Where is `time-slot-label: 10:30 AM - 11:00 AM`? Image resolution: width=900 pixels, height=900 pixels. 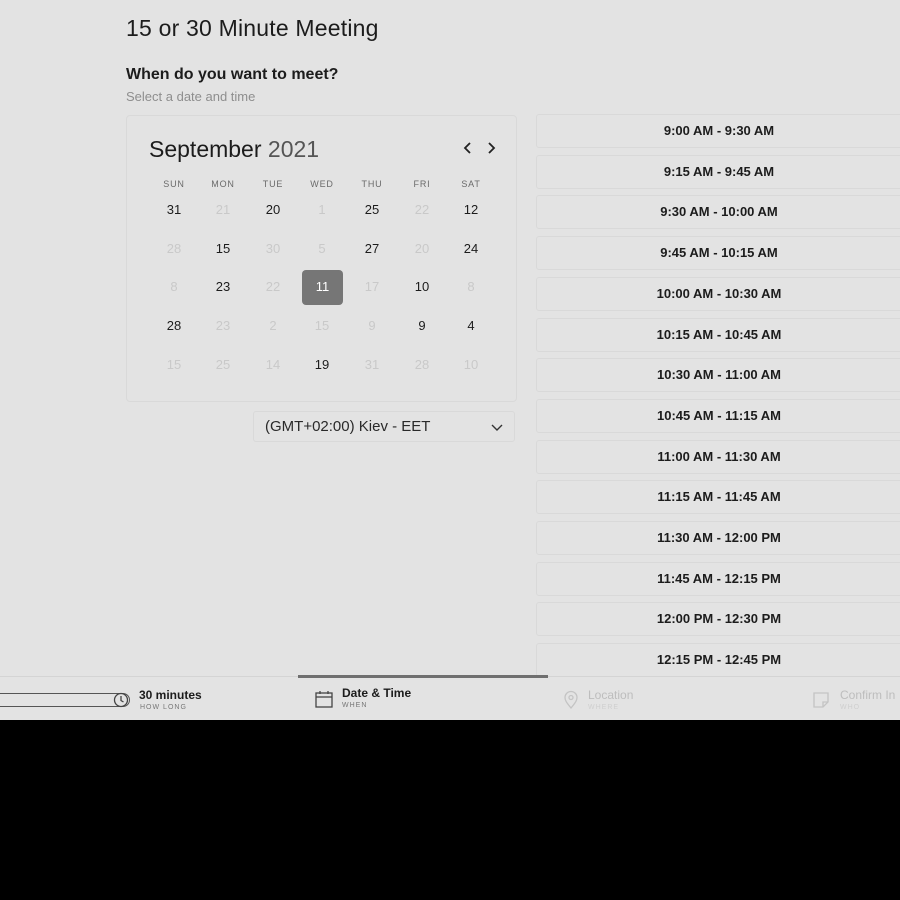 time-slot-label: 10:30 AM - 11:00 AM is located at coordinates (719, 375).